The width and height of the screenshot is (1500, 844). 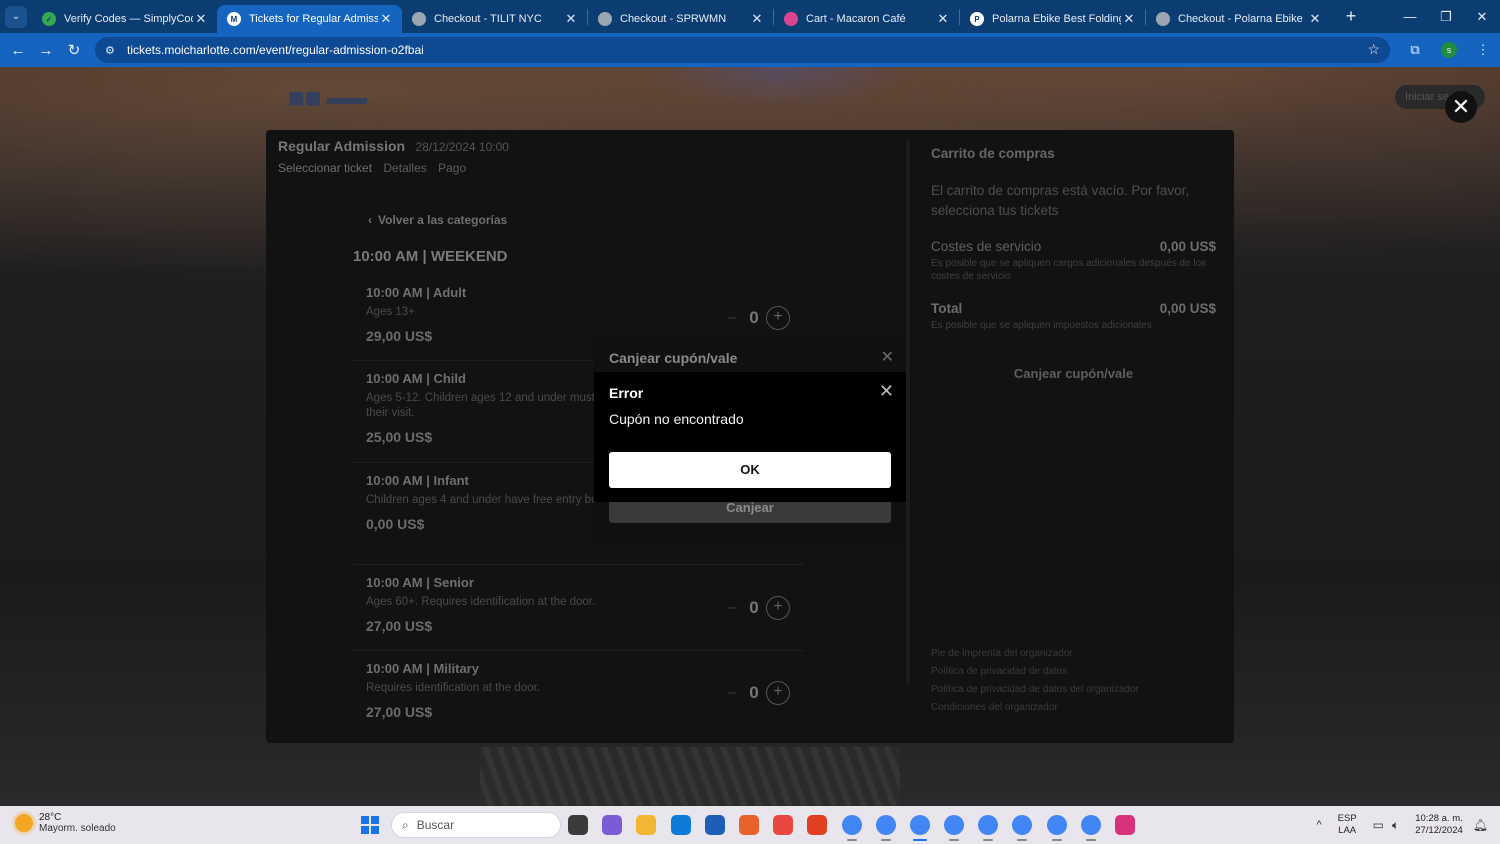 What do you see at coordinates (1480, 825) in the screenshot?
I see `notification-bell-icon: 🔔︎` at bounding box center [1480, 825].